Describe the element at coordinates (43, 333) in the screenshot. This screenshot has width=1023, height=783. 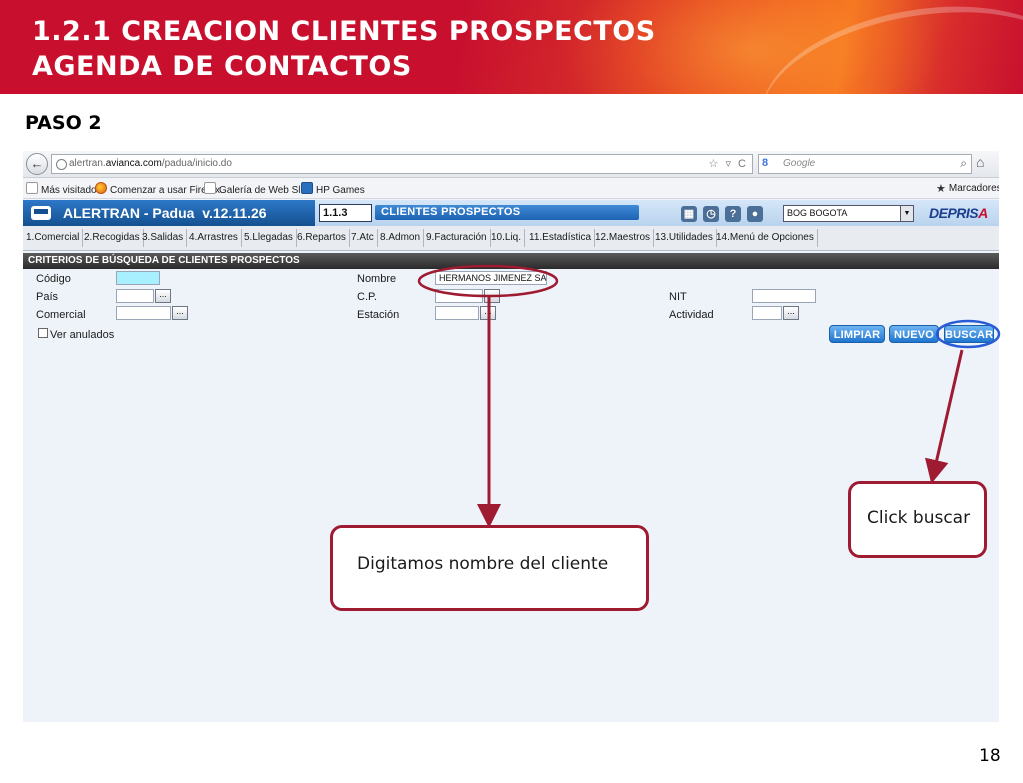
I see `ver-anulados-checkbox` at that location.